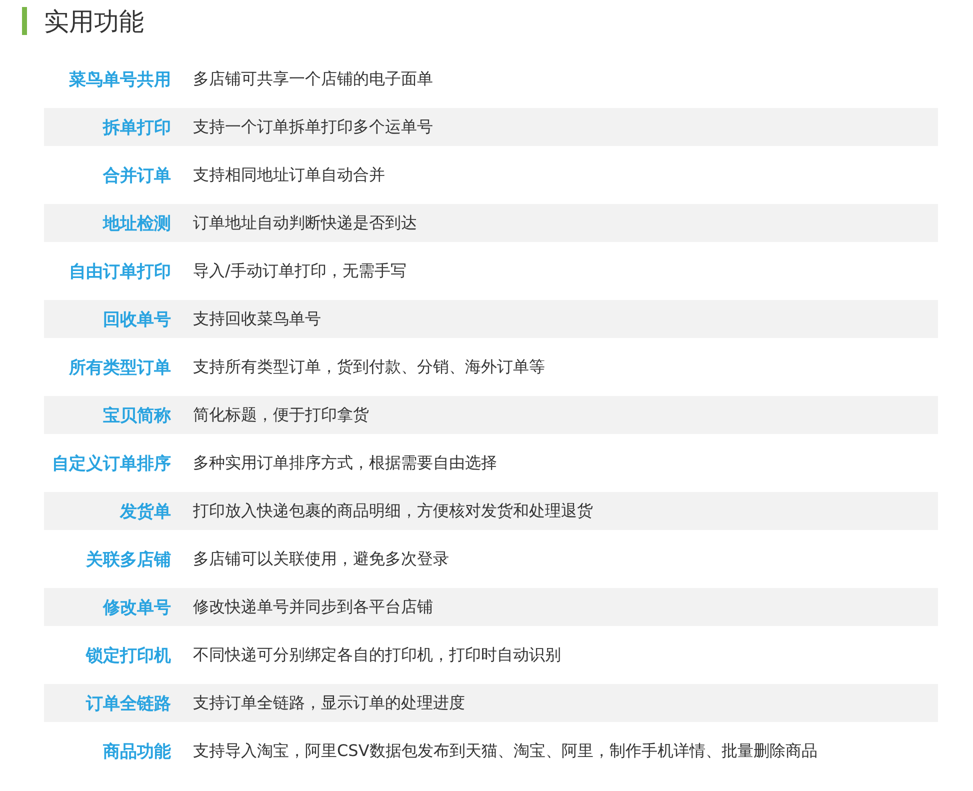 The image size is (973, 791). Describe the element at coordinates (119, 79) in the screenshot. I see `feature-name: 菜鸟单号共用` at that location.